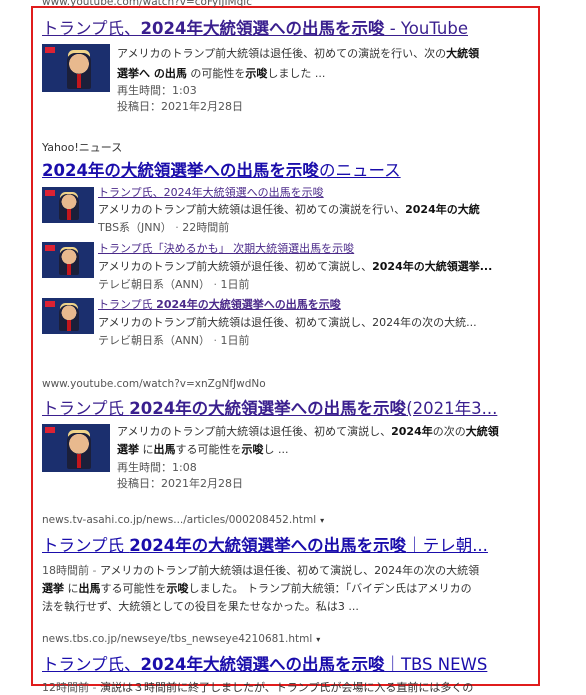 The image size is (586, 695). What do you see at coordinates (157, 90) in the screenshot?
I see `video-duration: 再生時間：1:03` at bounding box center [157, 90].